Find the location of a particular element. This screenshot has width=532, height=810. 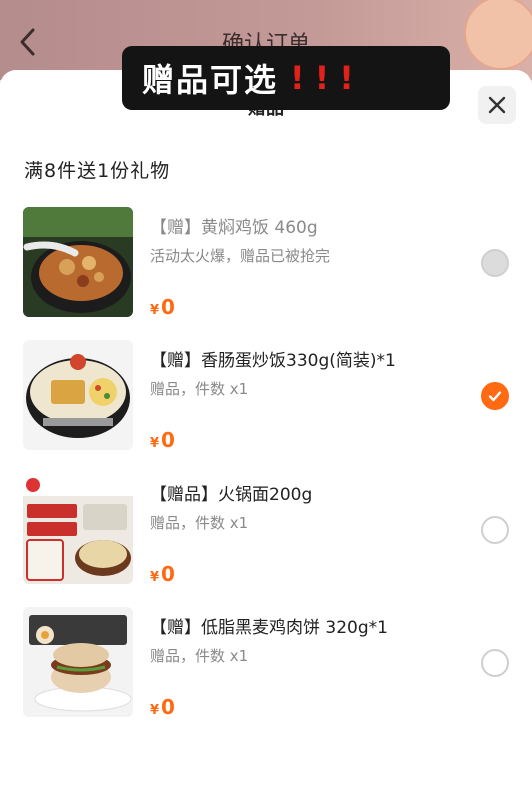

product-image-hotpot-noodles is located at coordinates (78, 529).